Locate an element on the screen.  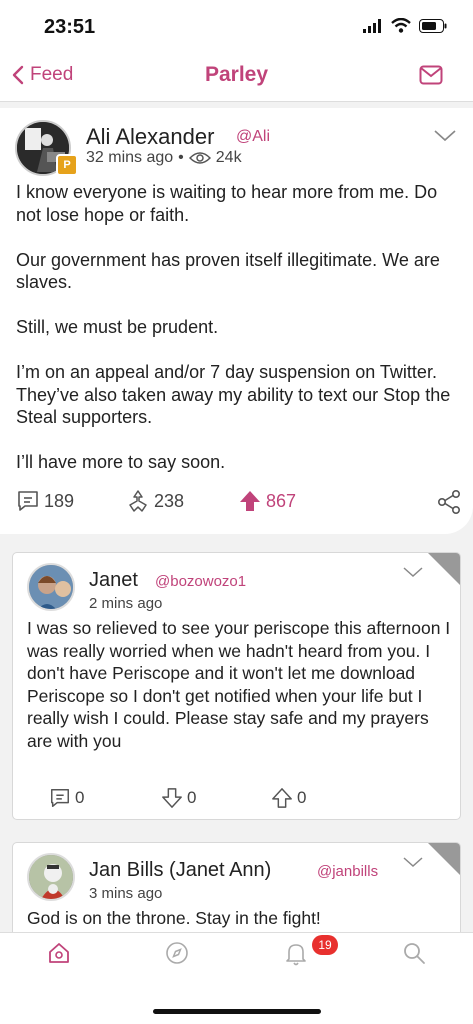
commenter-name: Jan Bills (Janet Ann) is located at coordinates (180, 870).